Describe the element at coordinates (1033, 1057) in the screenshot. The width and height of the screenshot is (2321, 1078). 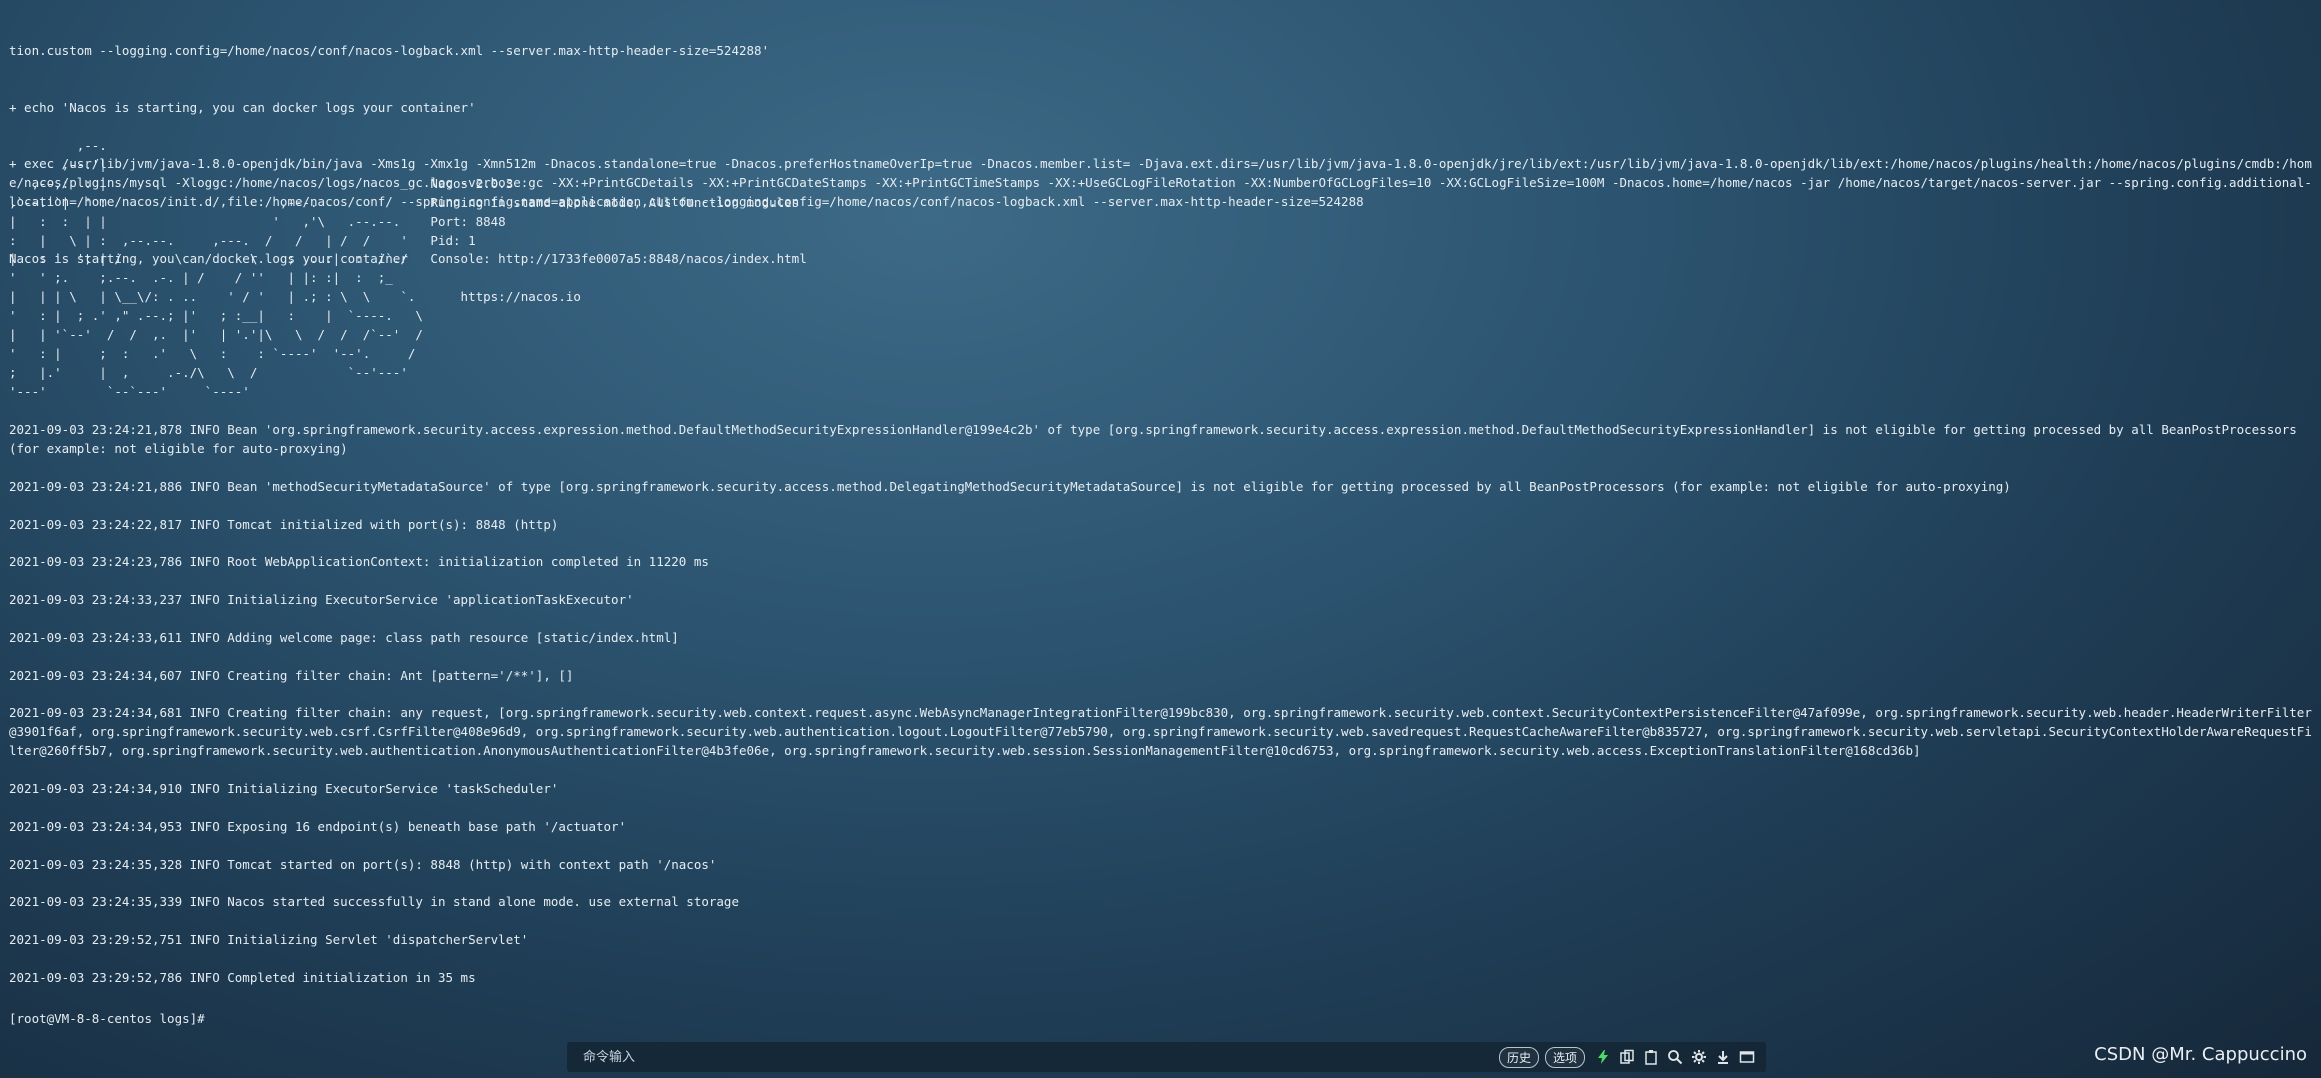
I see `command-input` at that location.